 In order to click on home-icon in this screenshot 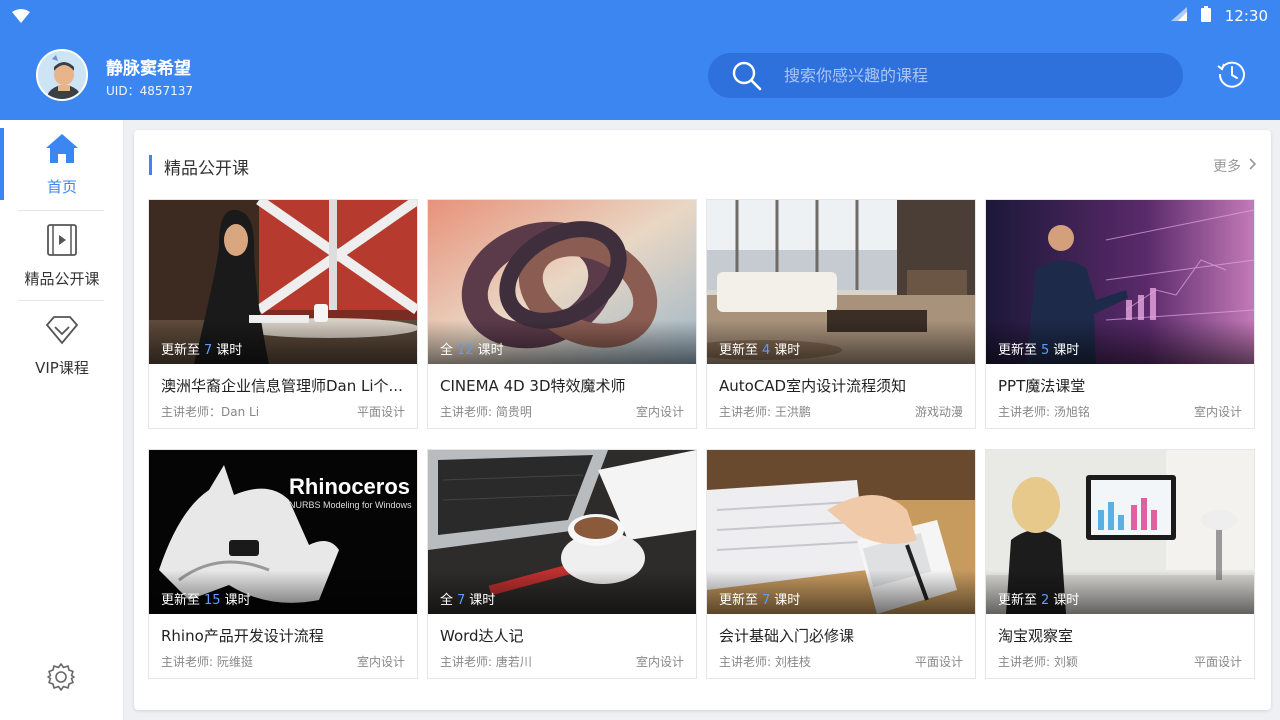, I will do `click(62, 150)`.